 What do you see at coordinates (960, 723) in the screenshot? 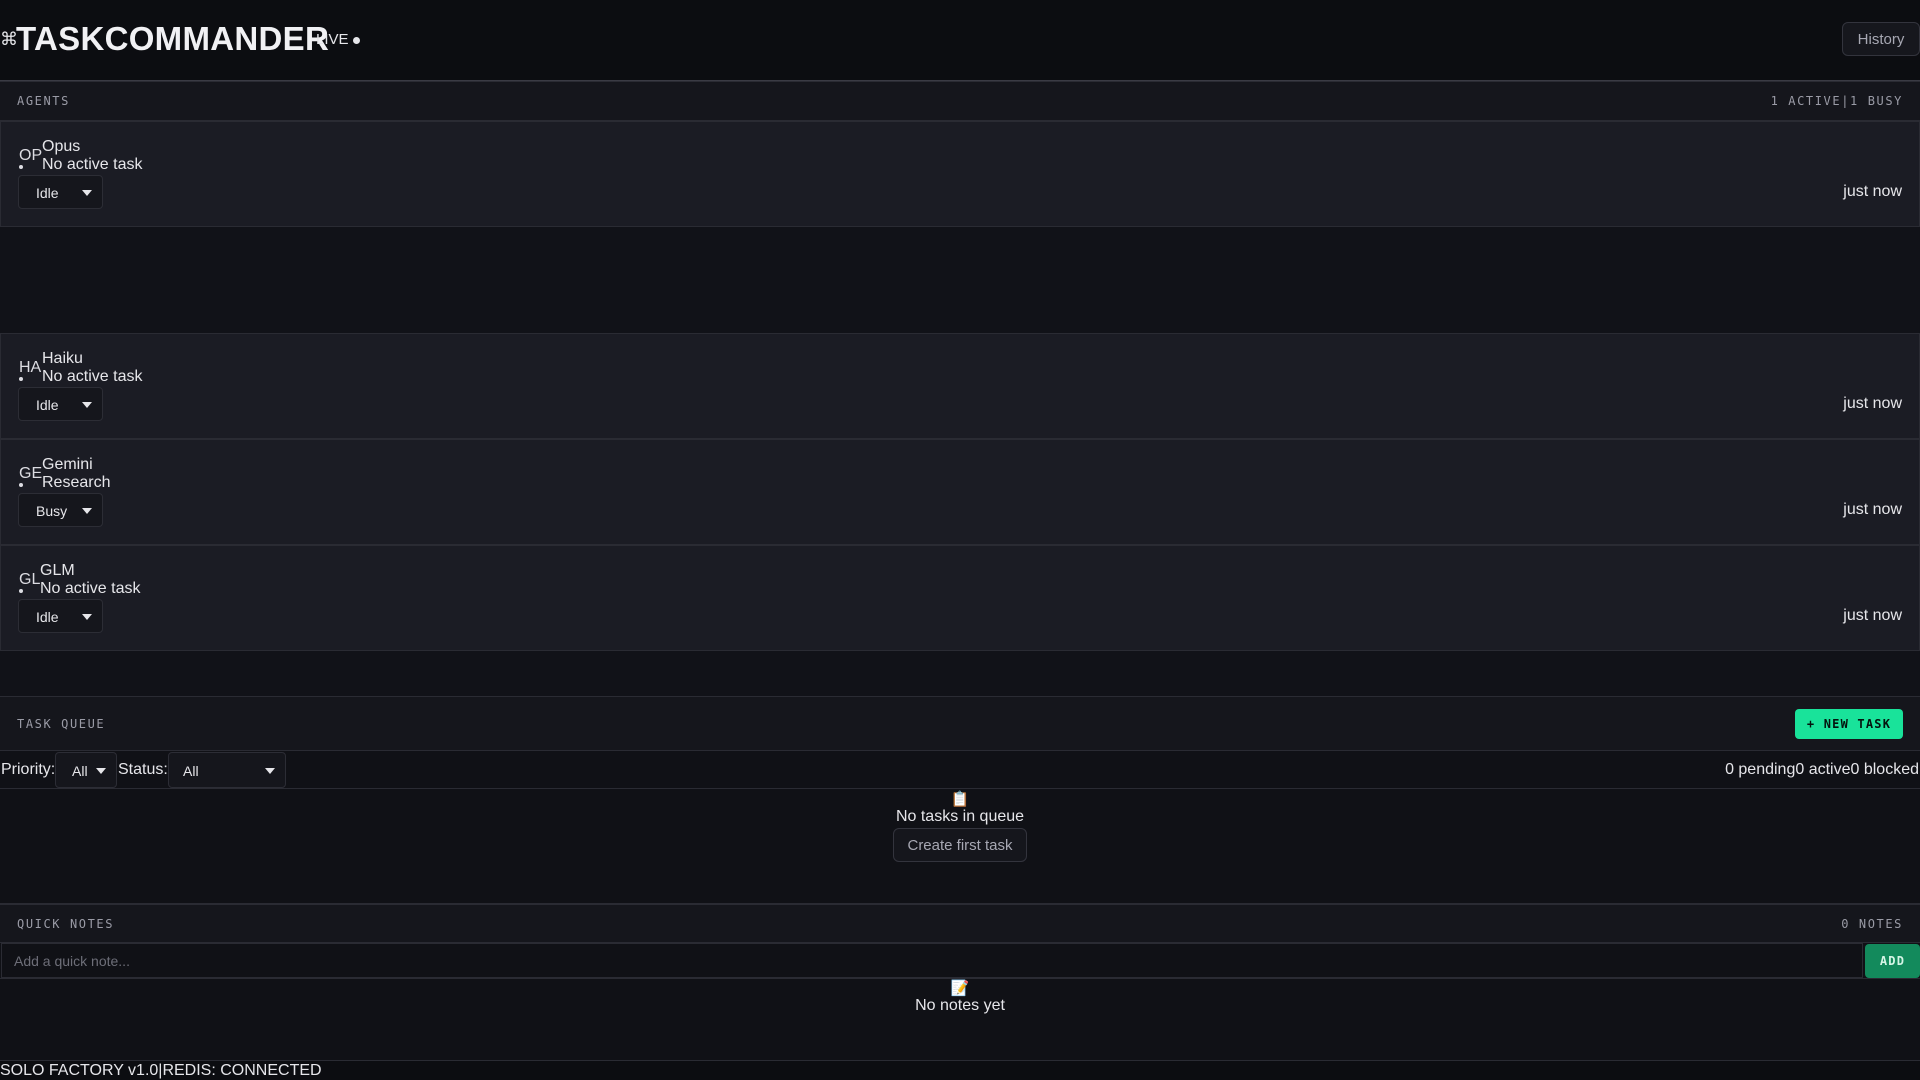
I see `task-queue-header: TASK QUEUE + NEW TASK` at bounding box center [960, 723].